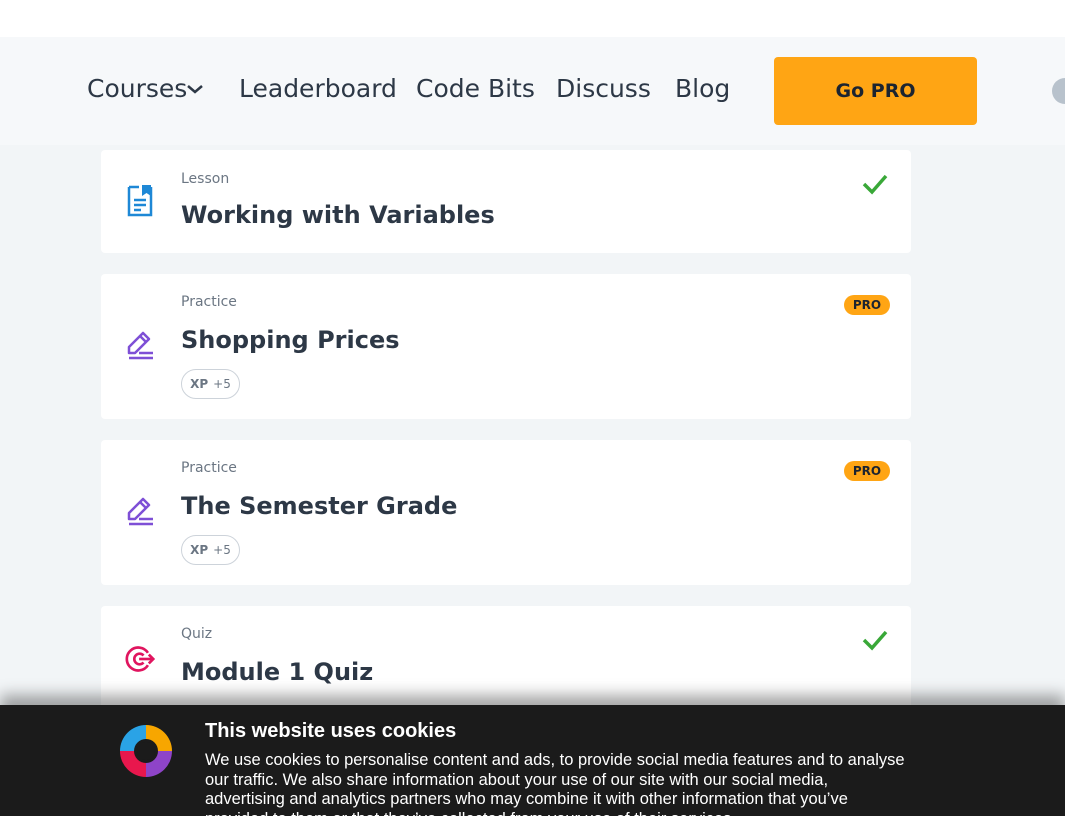 The image size is (1065, 816). What do you see at coordinates (475, 89) in the screenshot?
I see `nav-code-bits: Code Bits` at bounding box center [475, 89].